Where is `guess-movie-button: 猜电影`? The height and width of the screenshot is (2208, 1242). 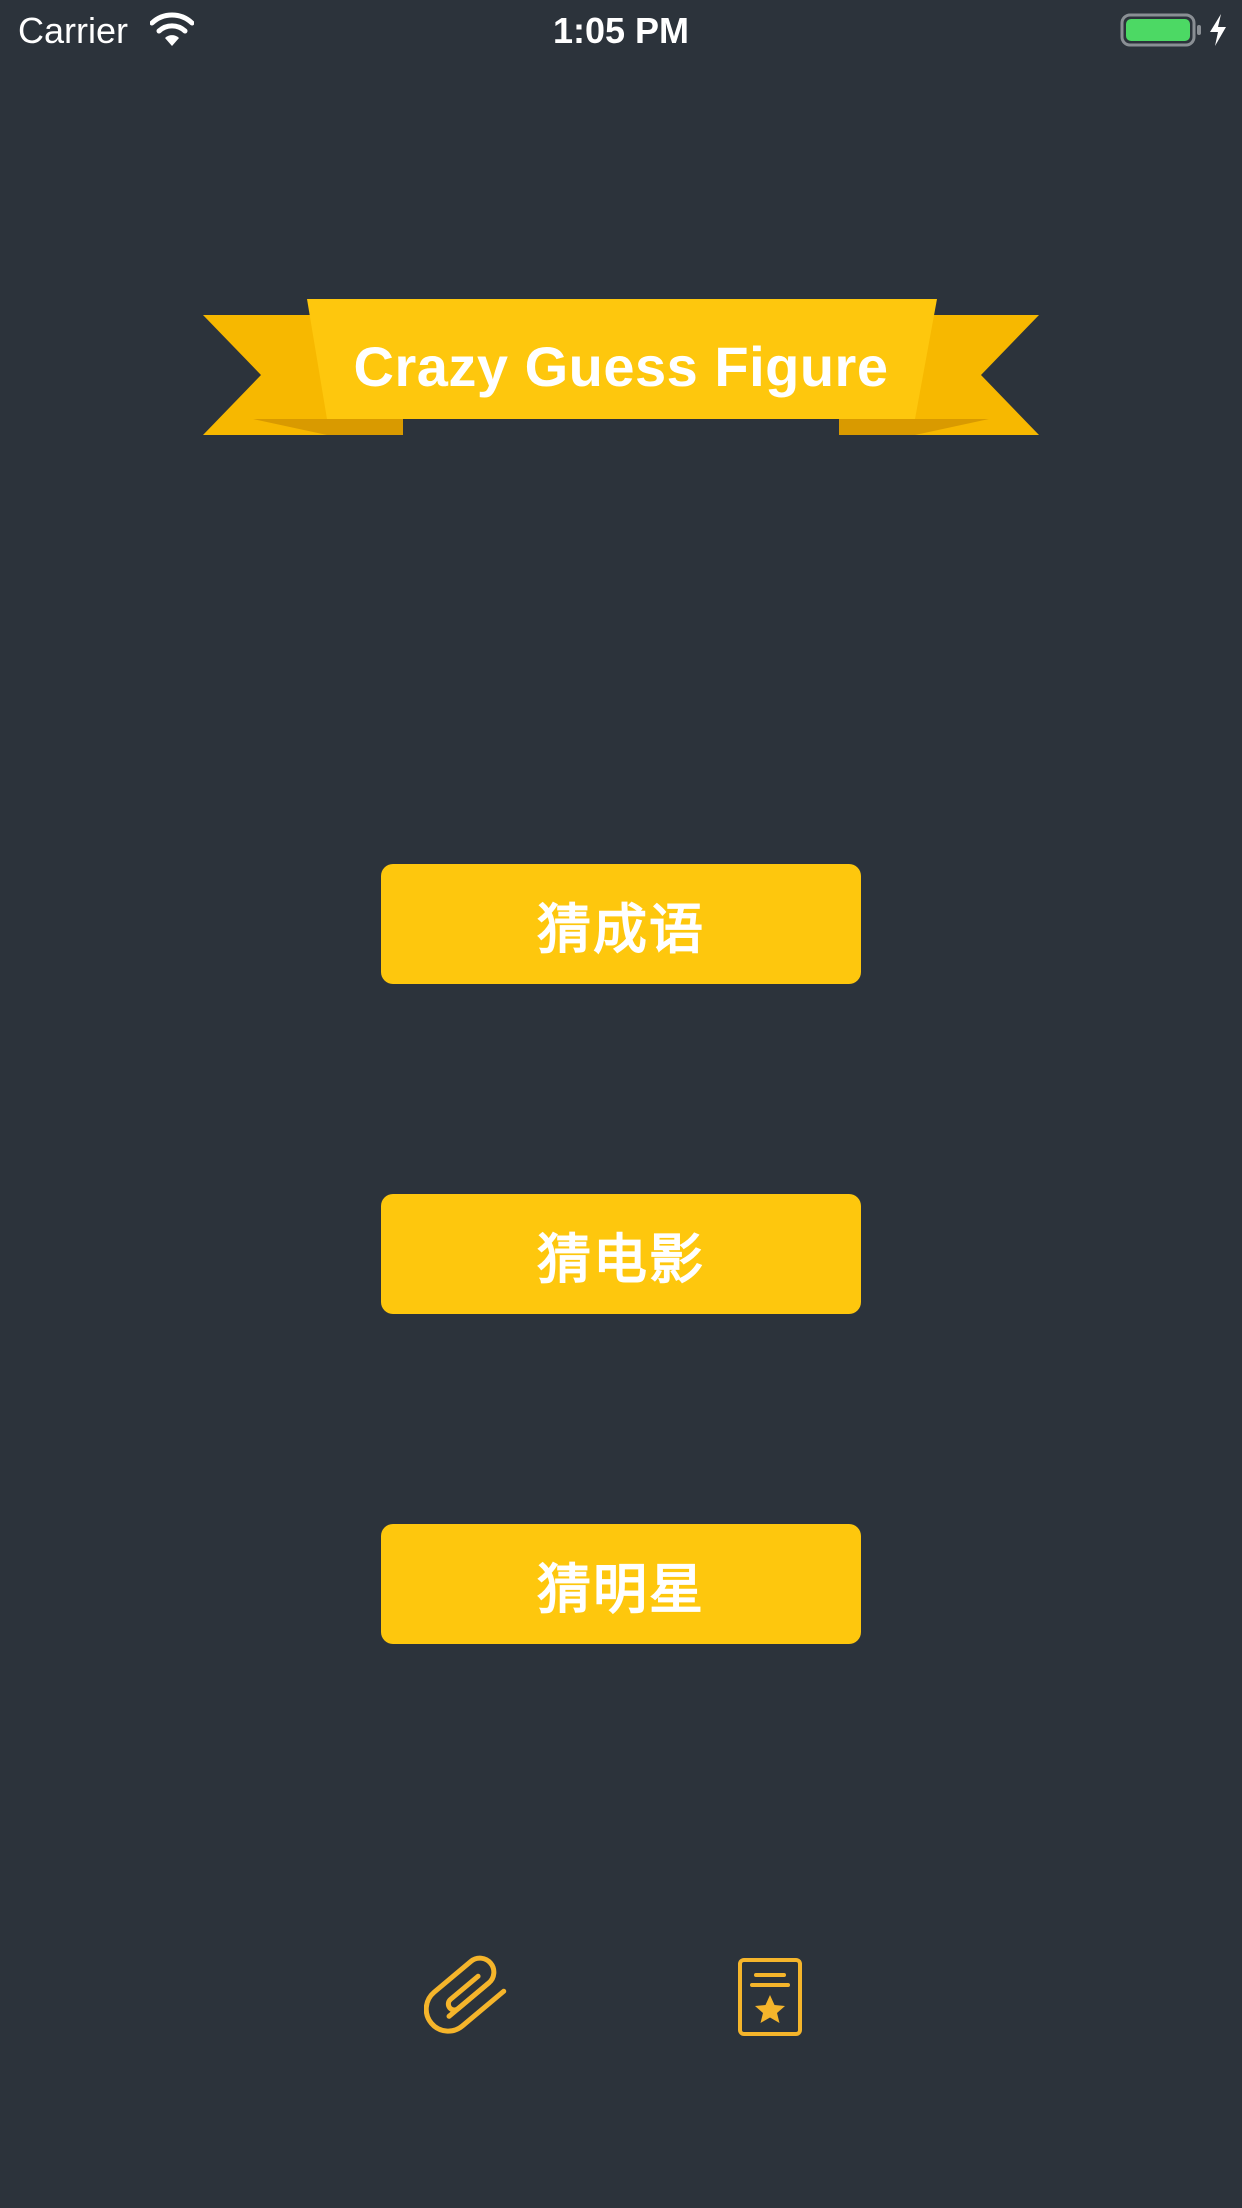 guess-movie-button: 猜电影 is located at coordinates (621, 1254).